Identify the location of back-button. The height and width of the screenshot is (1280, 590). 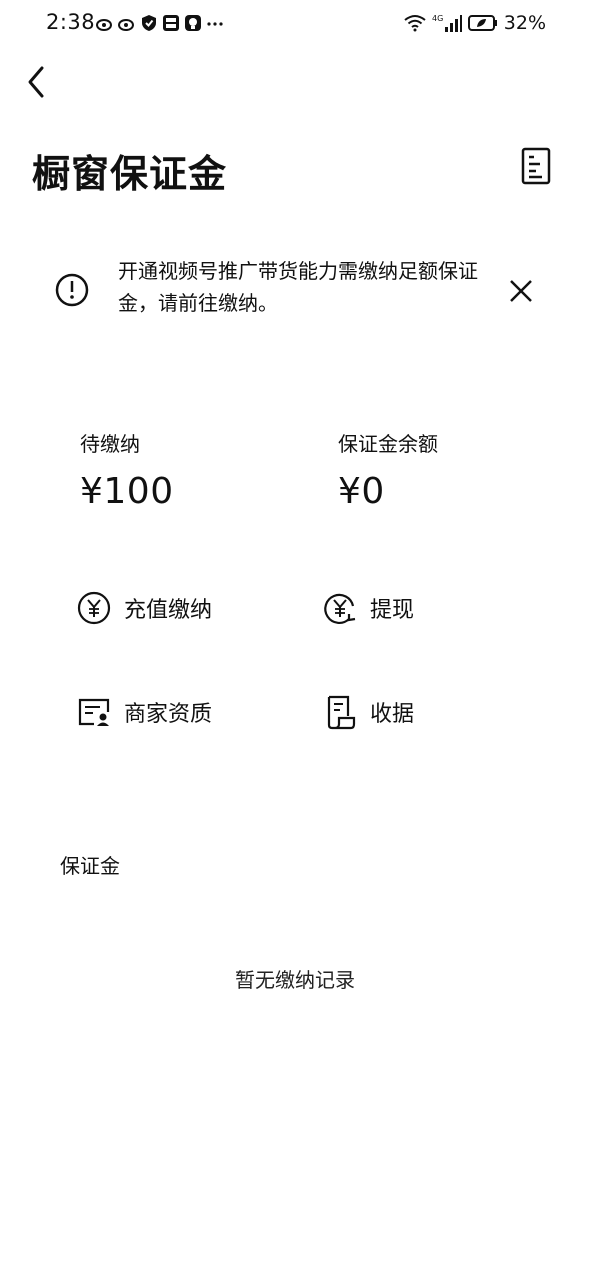
(38, 82).